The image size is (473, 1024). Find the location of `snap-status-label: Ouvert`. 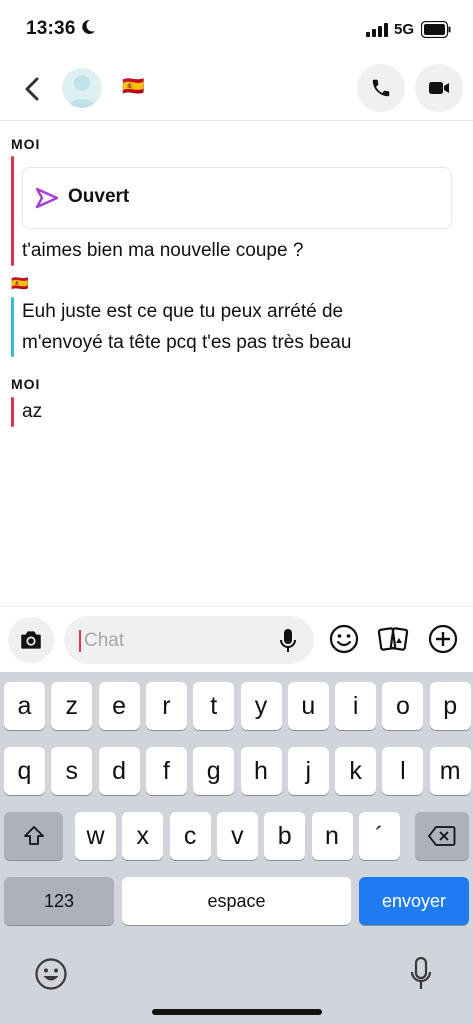

snap-status-label: Ouvert is located at coordinates (99, 196).